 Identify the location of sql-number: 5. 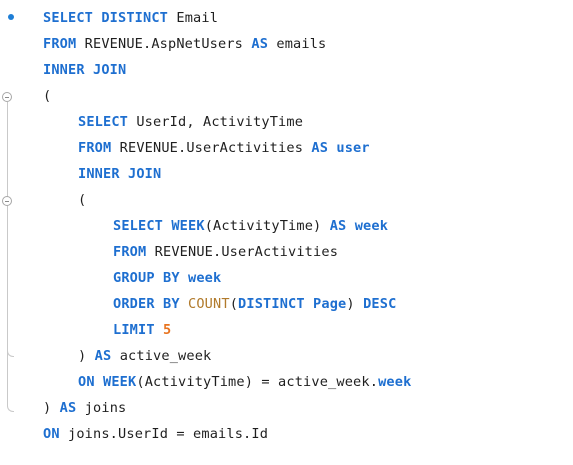
(167, 330).